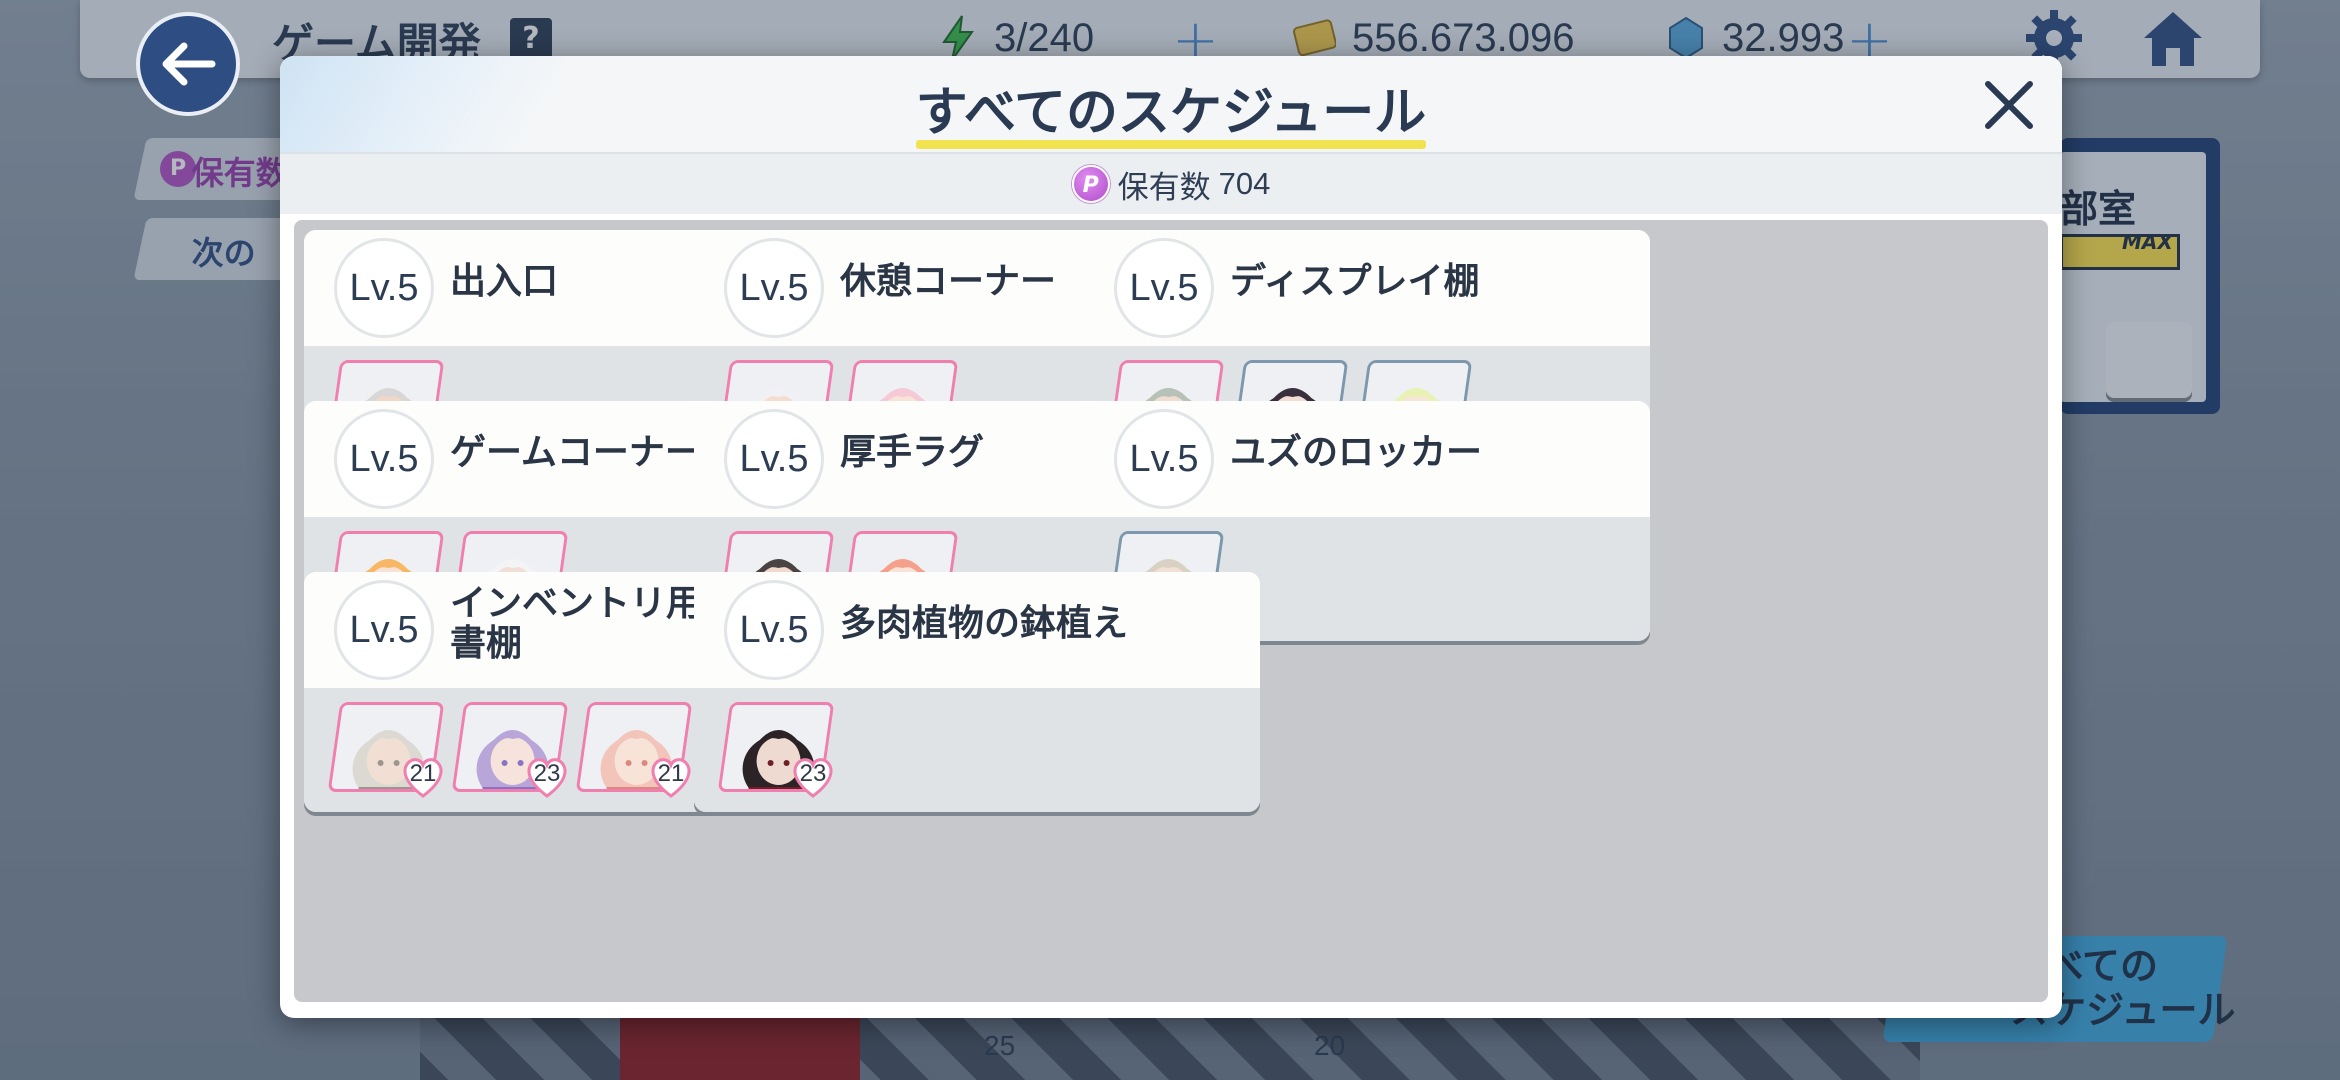 The image size is (2340, 1080). What do you see at coordinates (1171, 144) in the screenshot?
I see `title-underline` at bounding box center [1171, 144].